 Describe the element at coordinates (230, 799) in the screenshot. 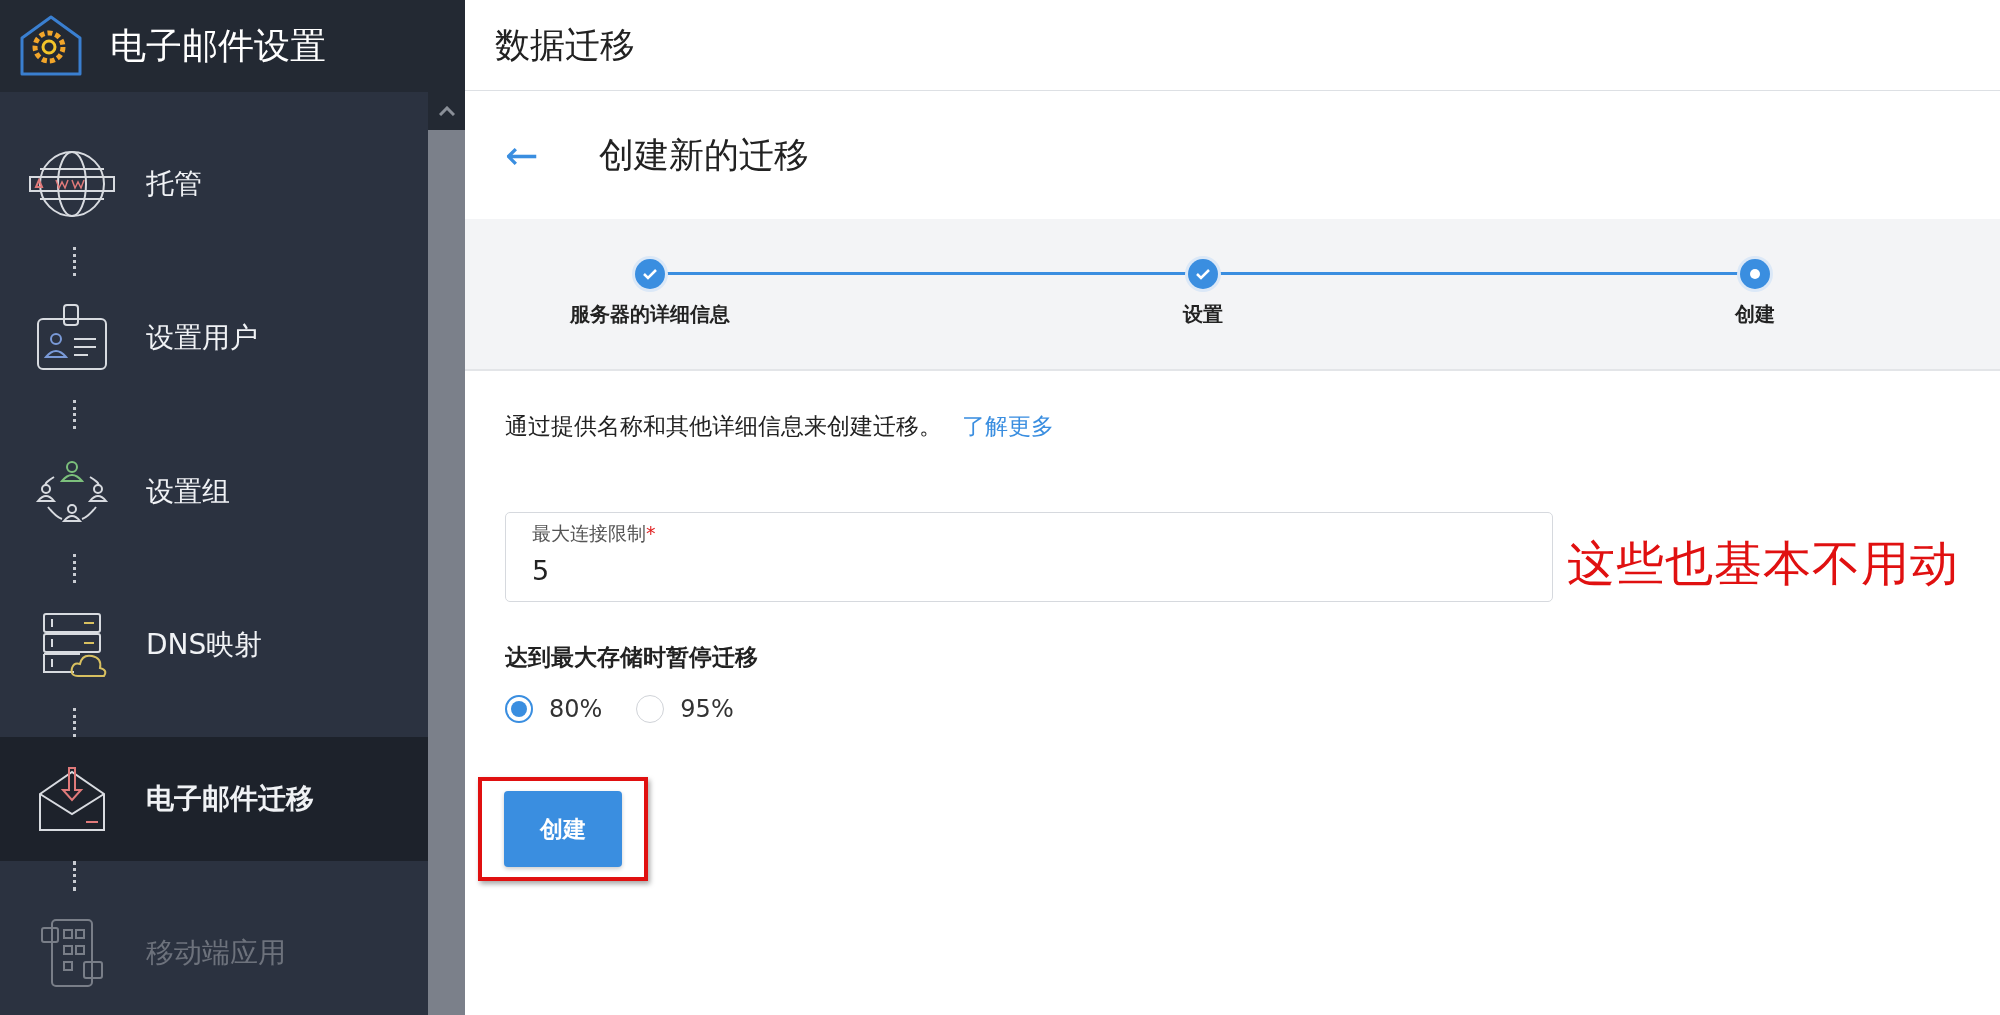

I see `nav-label: 电子邮件迁移` at that location.